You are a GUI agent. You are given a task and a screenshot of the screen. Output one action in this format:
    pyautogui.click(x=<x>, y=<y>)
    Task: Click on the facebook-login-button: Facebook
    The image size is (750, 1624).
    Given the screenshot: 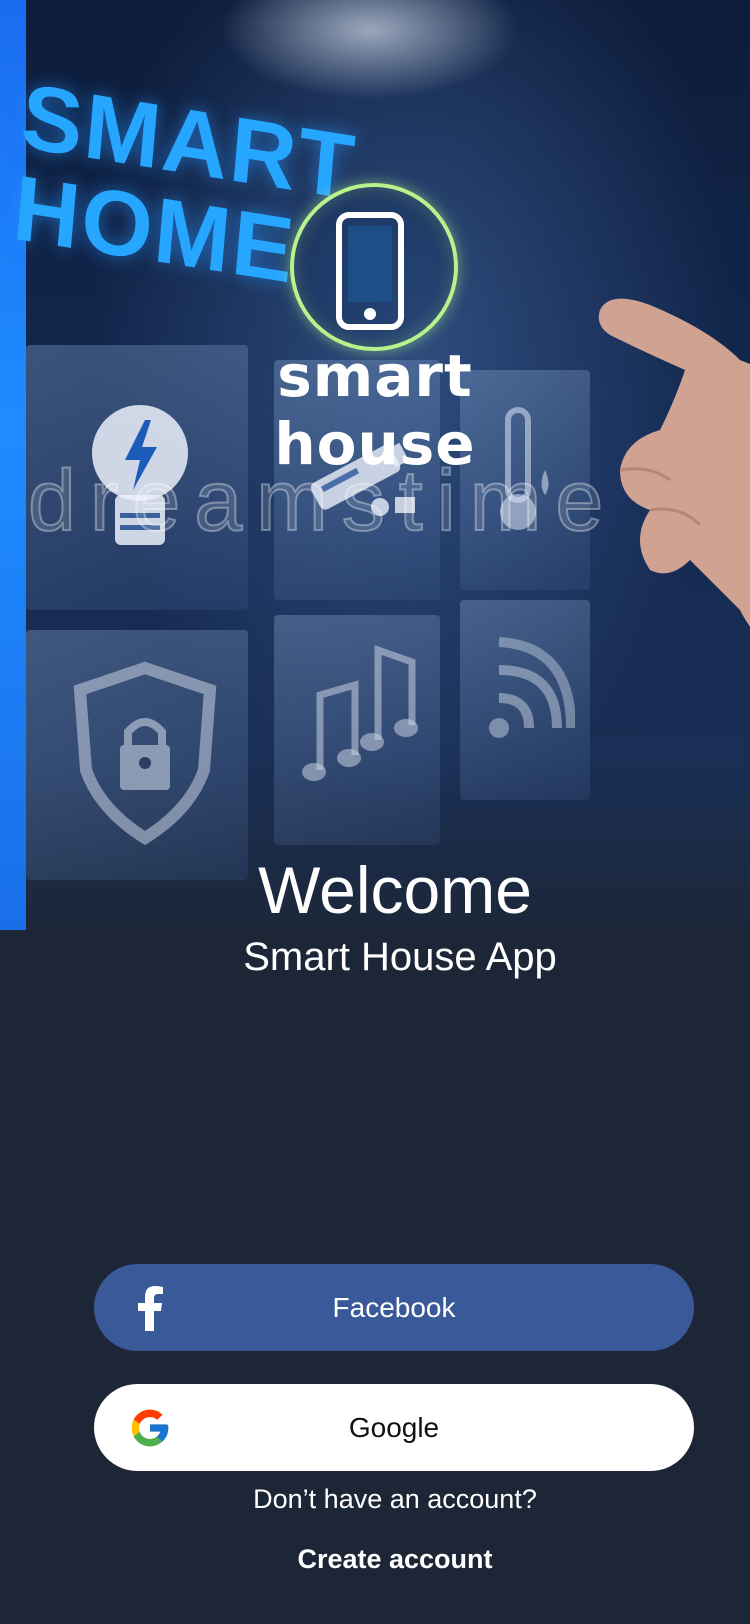 What is the action you would take?
    pyautogui.click(x=394, y=1307)
    